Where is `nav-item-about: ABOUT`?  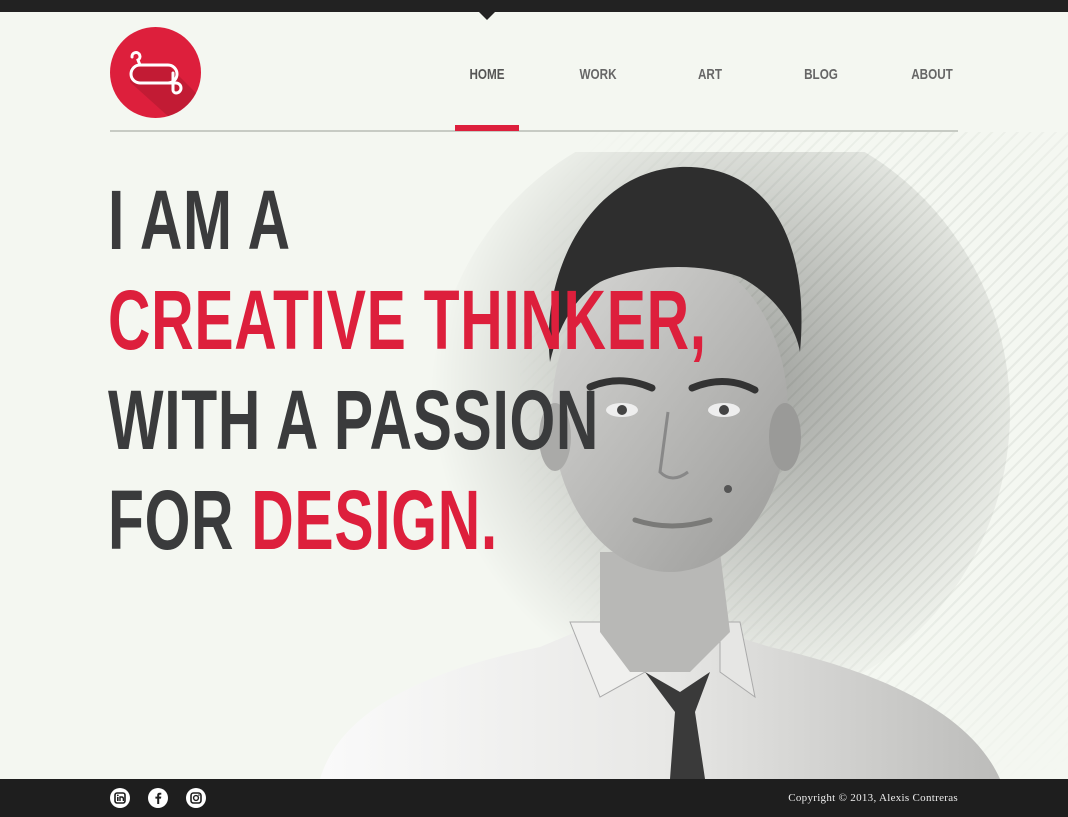 nav-item-about: ABOUT is located at coordinates (932, 75).